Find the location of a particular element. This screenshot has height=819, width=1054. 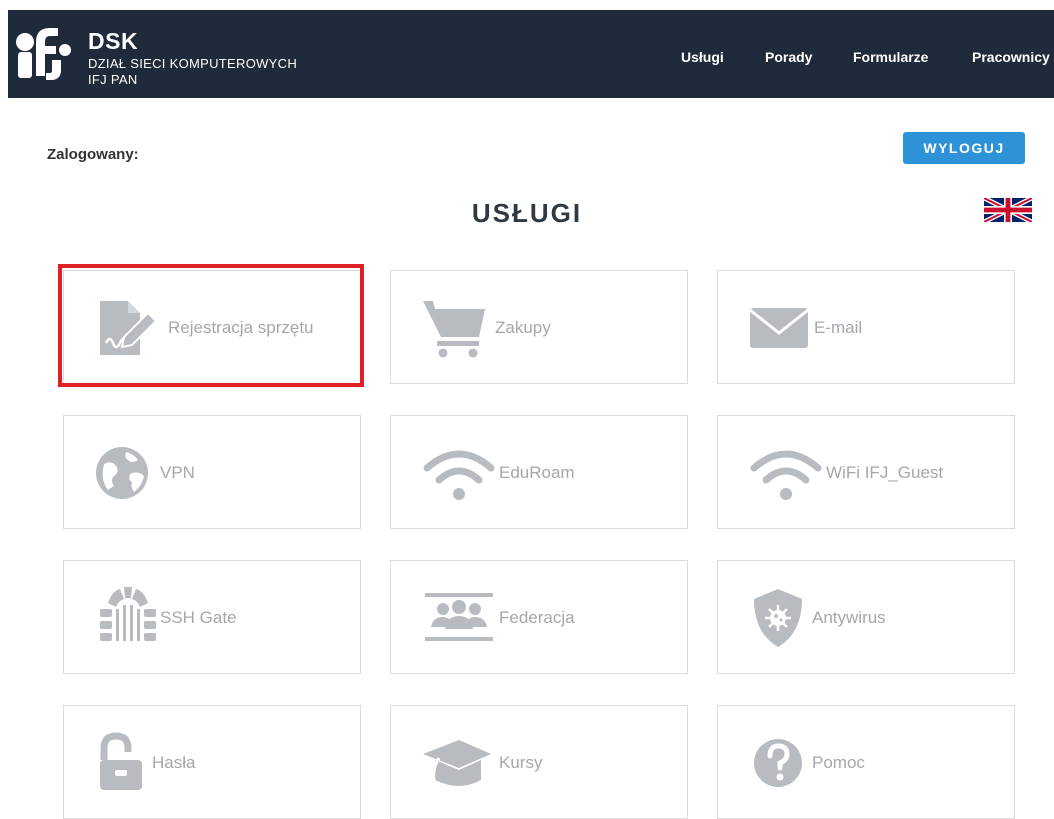

shopping-cart-icon is located at coordinates (454, 328).